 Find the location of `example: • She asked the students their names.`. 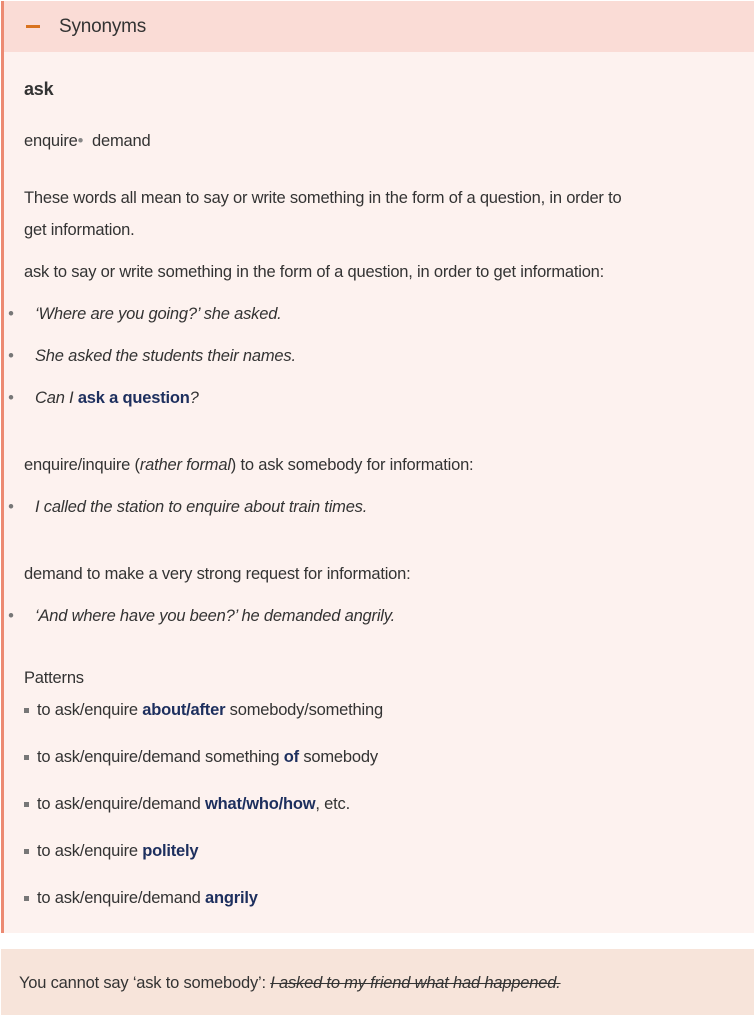

example: • She asked the students their names. is located at coordinates (152, 356).